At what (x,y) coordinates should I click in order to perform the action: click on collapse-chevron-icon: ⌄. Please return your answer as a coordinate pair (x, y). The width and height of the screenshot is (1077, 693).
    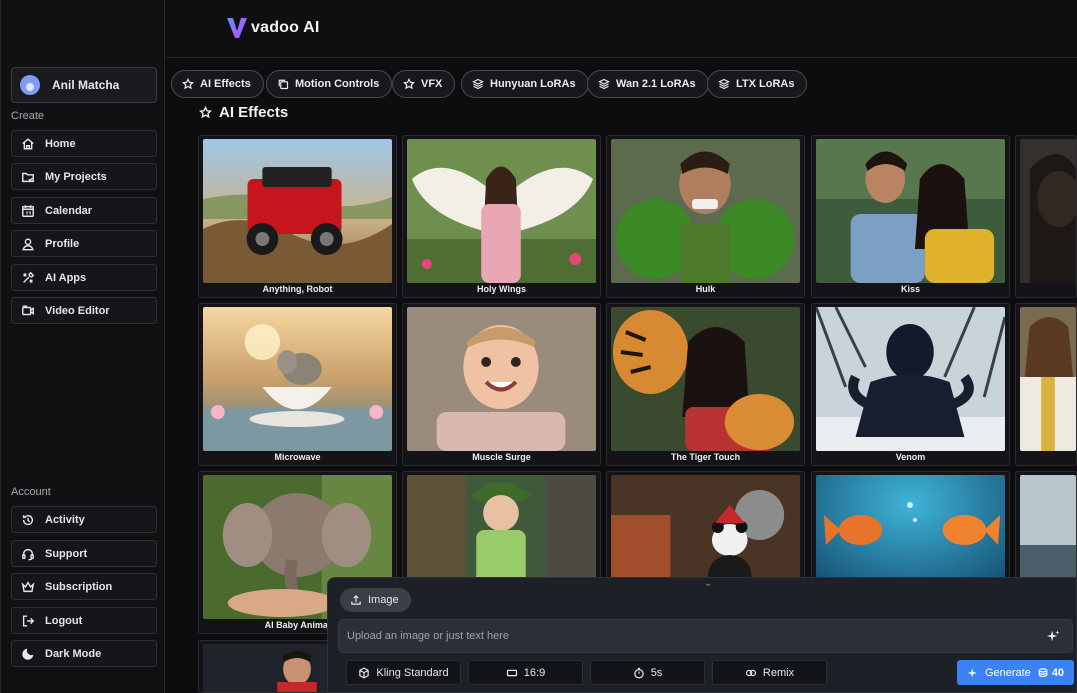
    Looking at the image, I should click on (708, 583).